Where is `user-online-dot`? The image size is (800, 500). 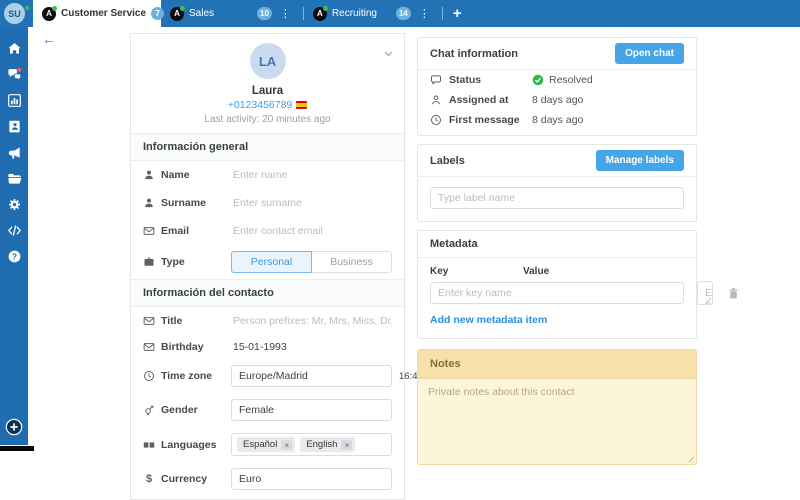 user-online-dot is located at coordinates (27, 8).